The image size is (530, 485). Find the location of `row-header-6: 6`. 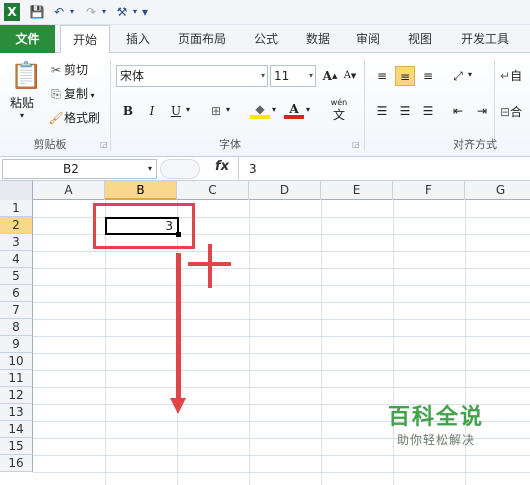

row-header-6: 6 is located at coordinates (16, 293).